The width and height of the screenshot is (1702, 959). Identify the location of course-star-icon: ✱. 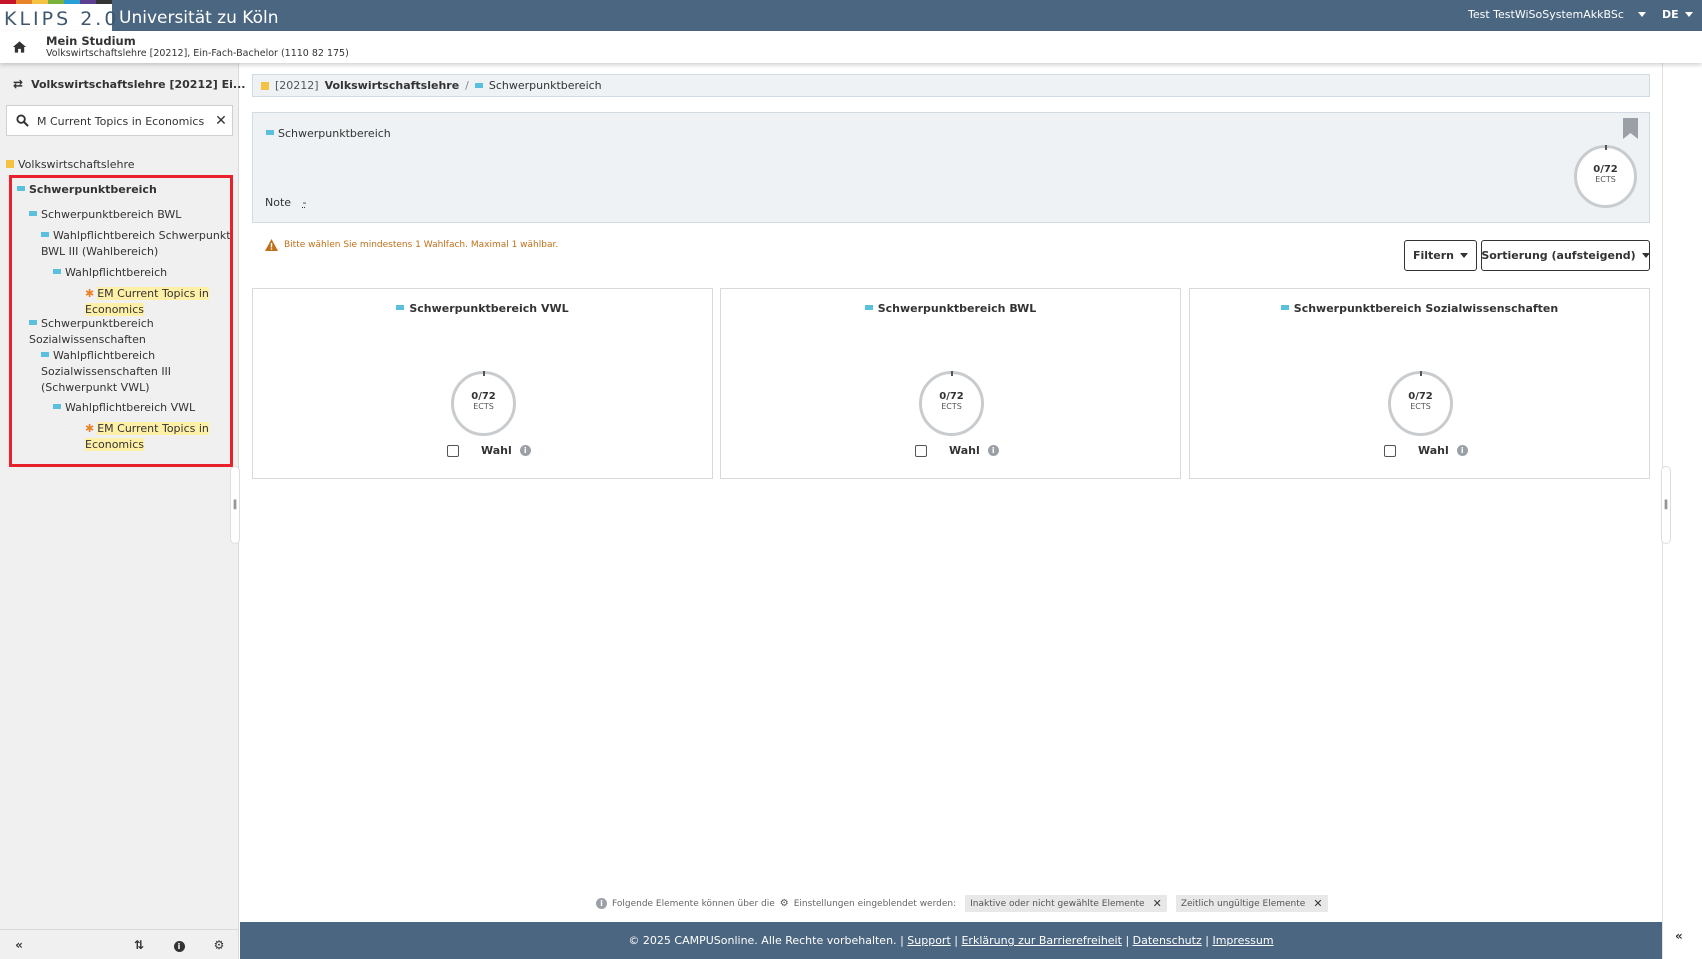
(90, 293).